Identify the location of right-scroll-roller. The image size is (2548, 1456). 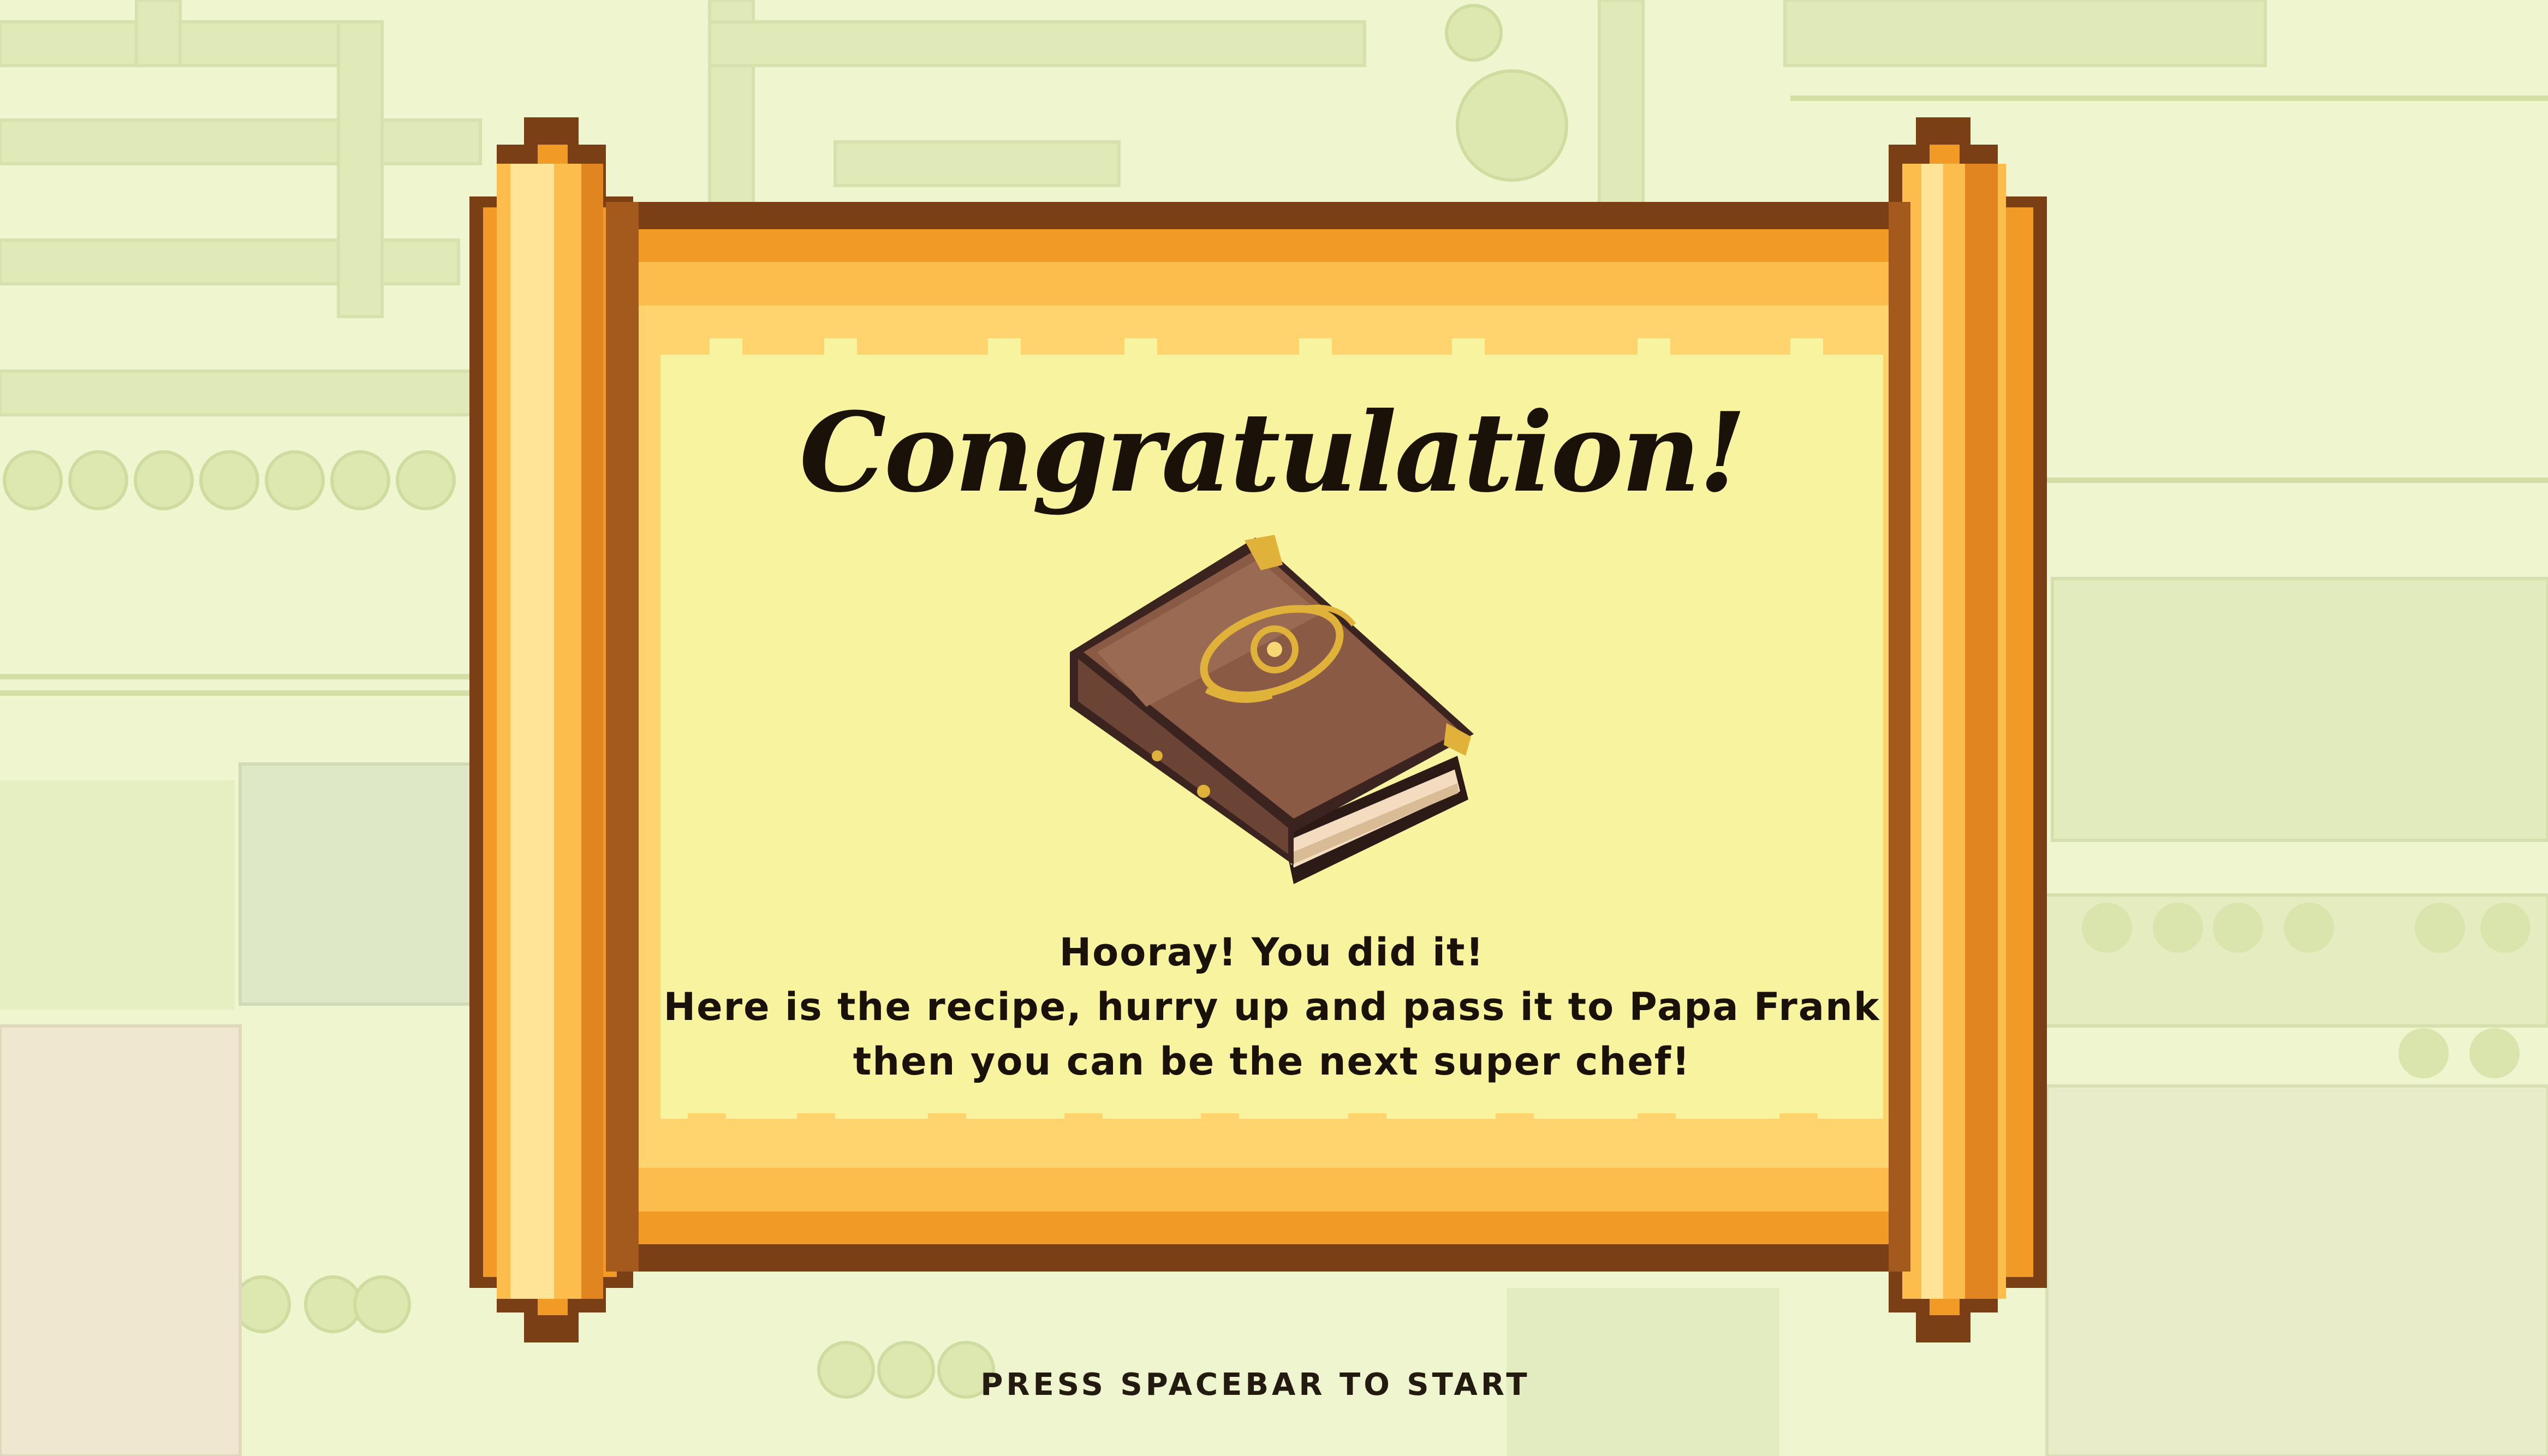
(1968, 729).